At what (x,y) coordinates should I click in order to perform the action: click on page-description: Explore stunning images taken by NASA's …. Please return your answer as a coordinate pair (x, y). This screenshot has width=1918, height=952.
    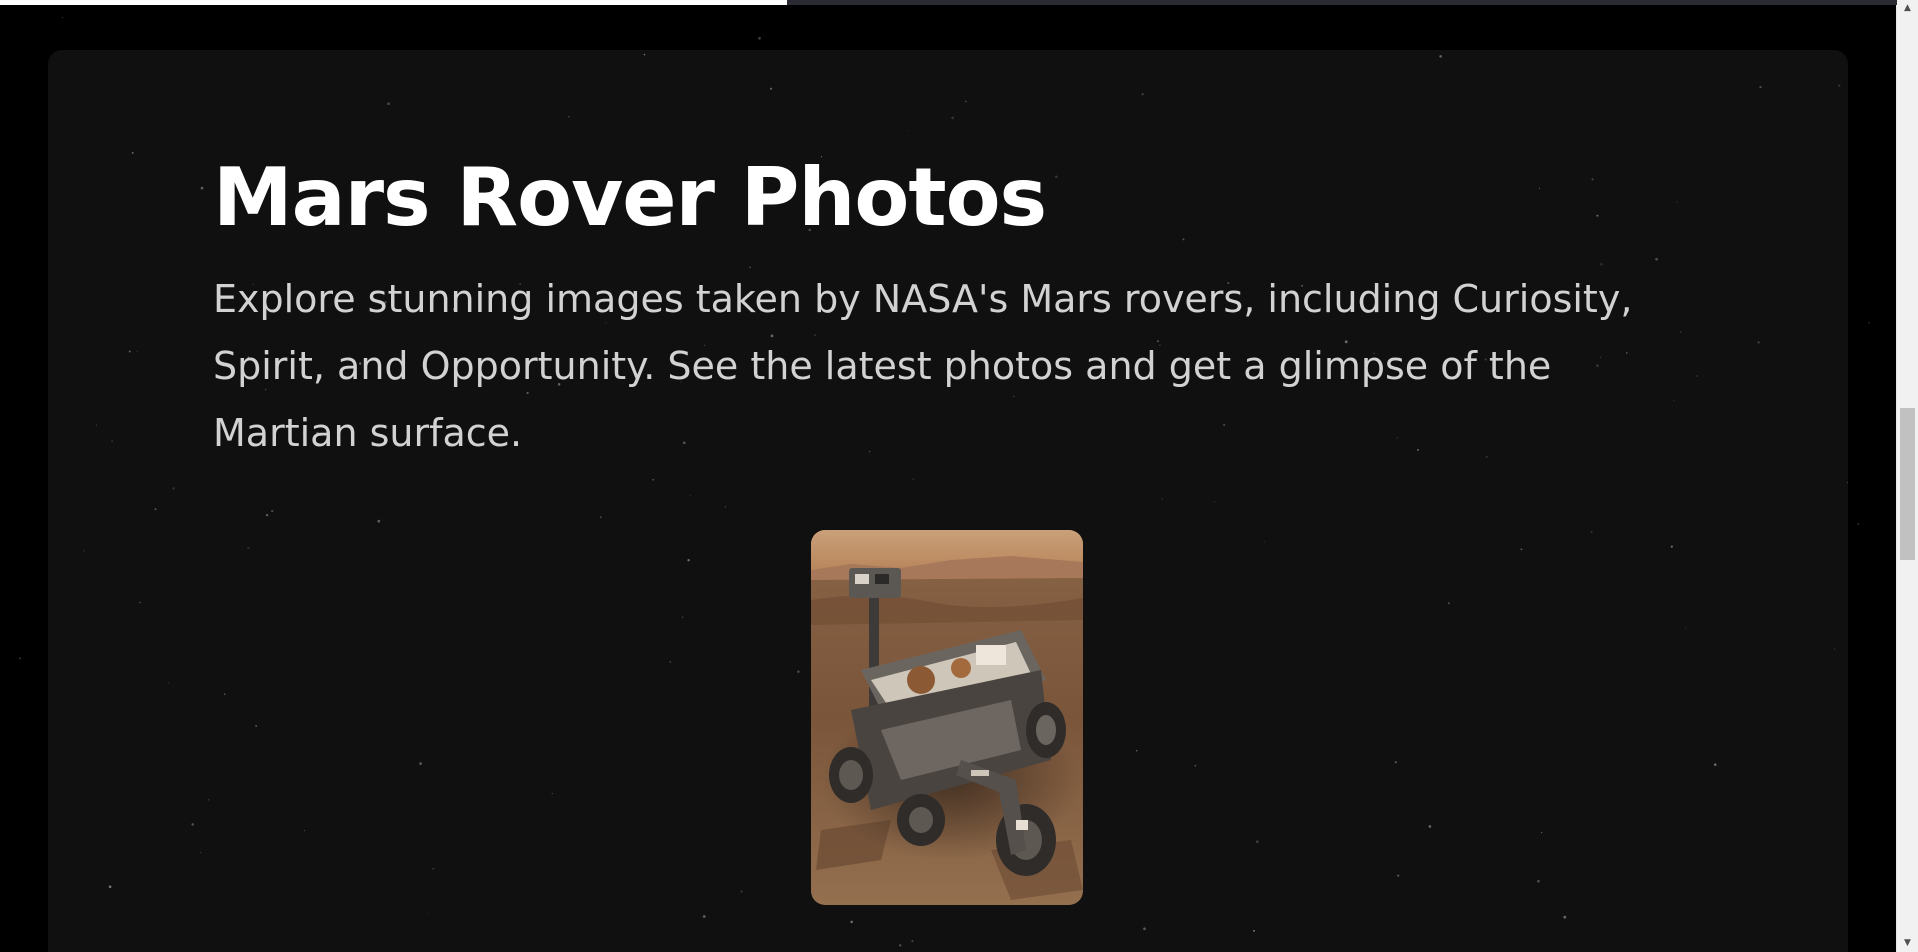
    Looking at the image, I should click on (923, 366).